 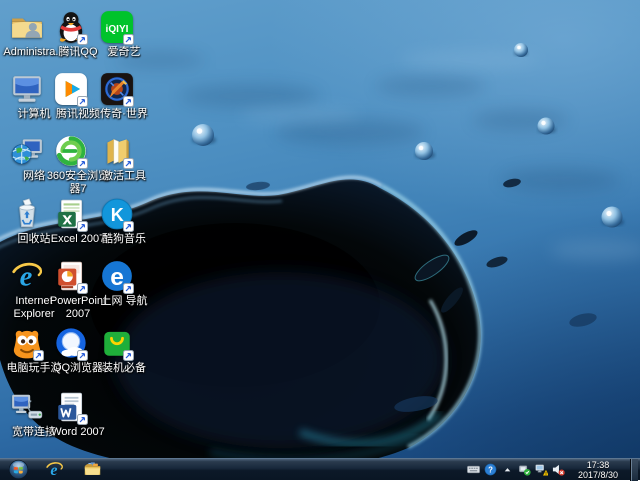 I want to click on volume-muted-icon, so click(x=558, y=470).